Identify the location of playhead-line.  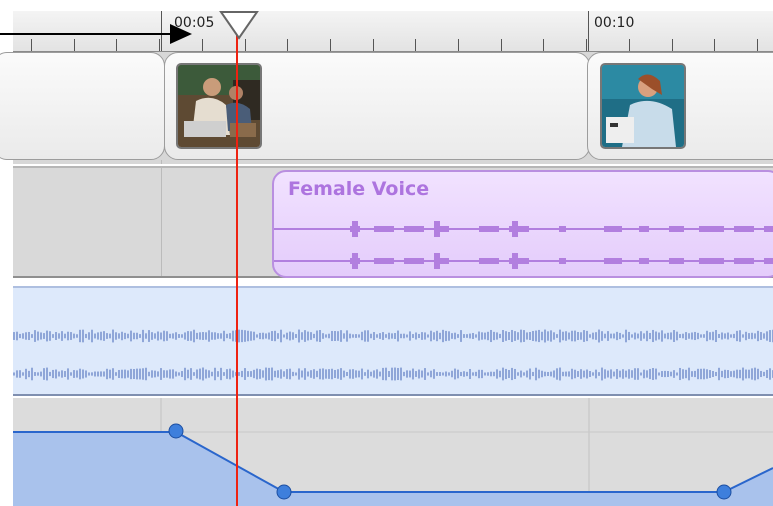
(237, 267).